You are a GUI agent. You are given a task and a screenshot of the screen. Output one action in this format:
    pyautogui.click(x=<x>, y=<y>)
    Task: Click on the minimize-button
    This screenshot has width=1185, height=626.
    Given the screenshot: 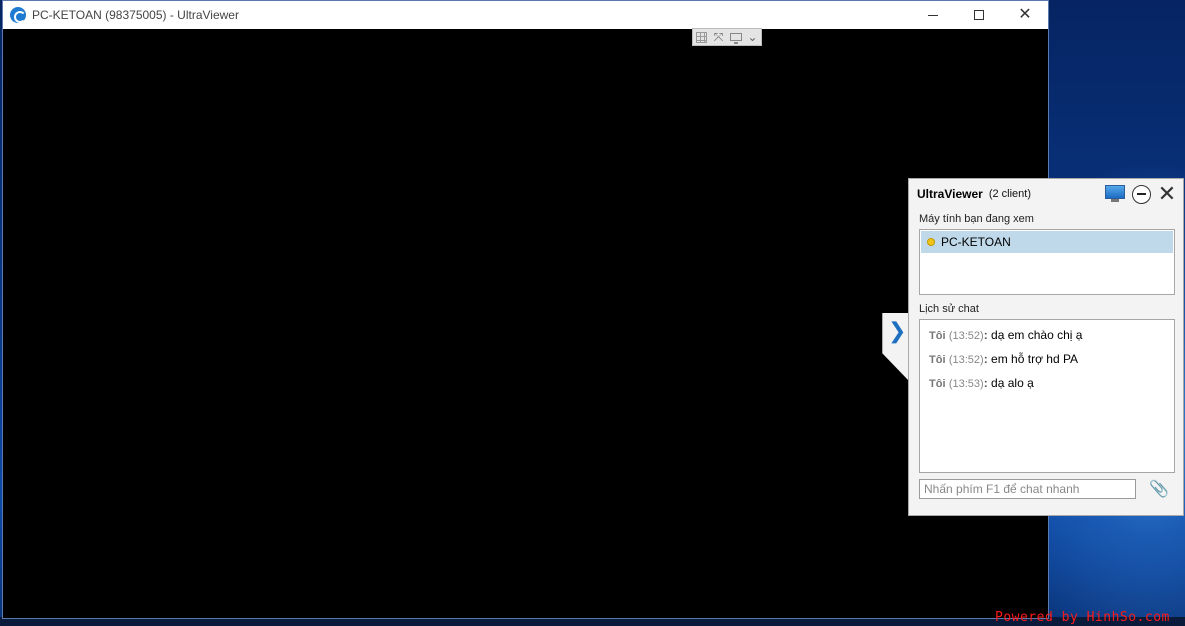 What is the action you would take?
    pyautogui.click(x=933, y=15)
    